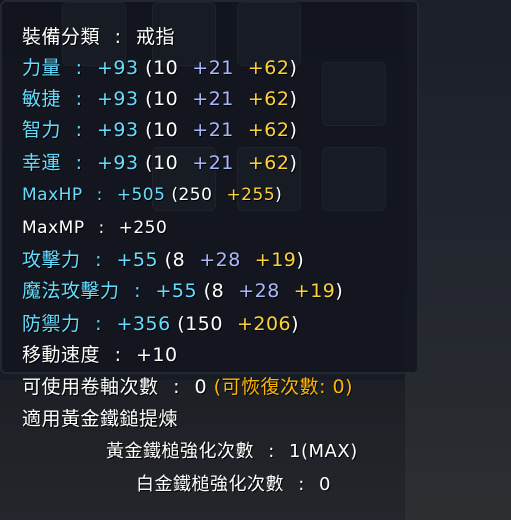 Image resolution: width=511 pixels, height=520 pixels. I want to click on platinum-hammer-value: 0, so click(325, 484).